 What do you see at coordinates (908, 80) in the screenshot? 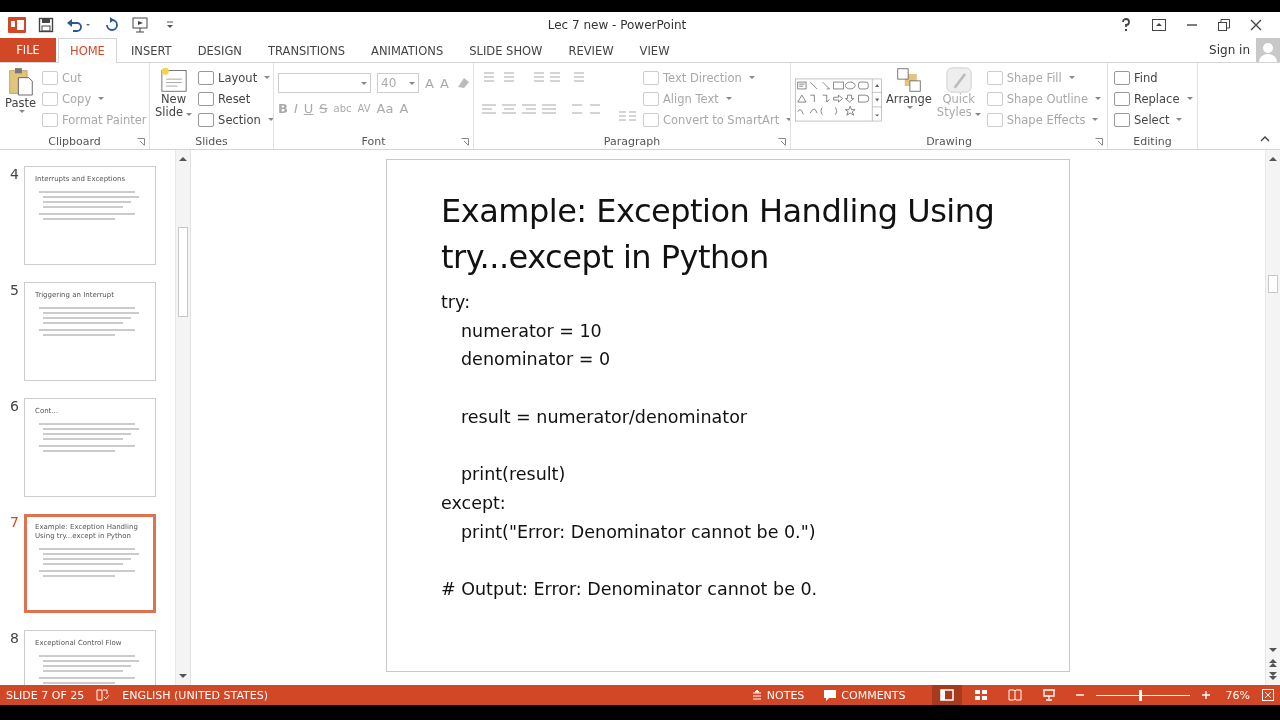
I see `arrange-icon` at bounding box center [908, 80].